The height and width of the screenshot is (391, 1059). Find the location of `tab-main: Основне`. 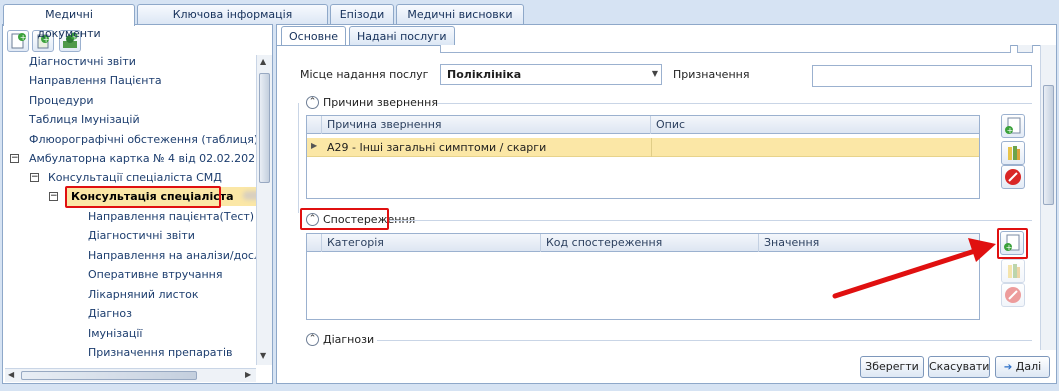

tab-main: Основне is located at coordinates (314, 36).